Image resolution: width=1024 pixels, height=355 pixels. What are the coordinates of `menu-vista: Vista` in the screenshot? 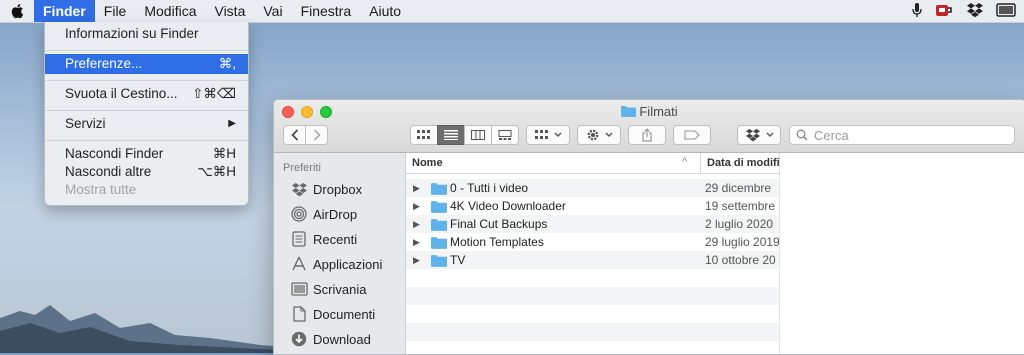 It's located at (229, 11).